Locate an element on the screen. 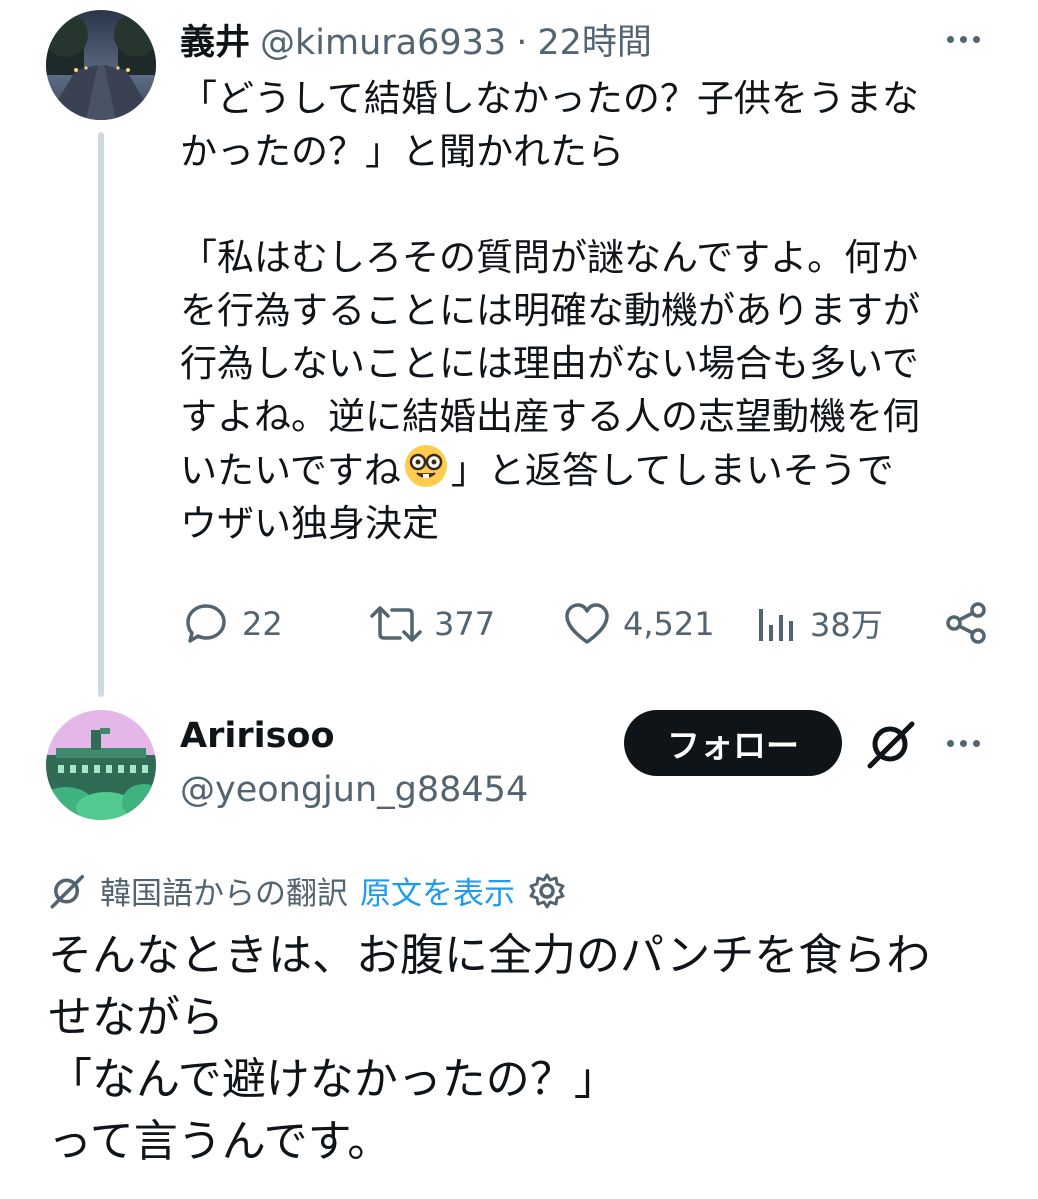 The width and height of the screenshot is (1038, 1199). share-button is located at coordinates (967, 625).